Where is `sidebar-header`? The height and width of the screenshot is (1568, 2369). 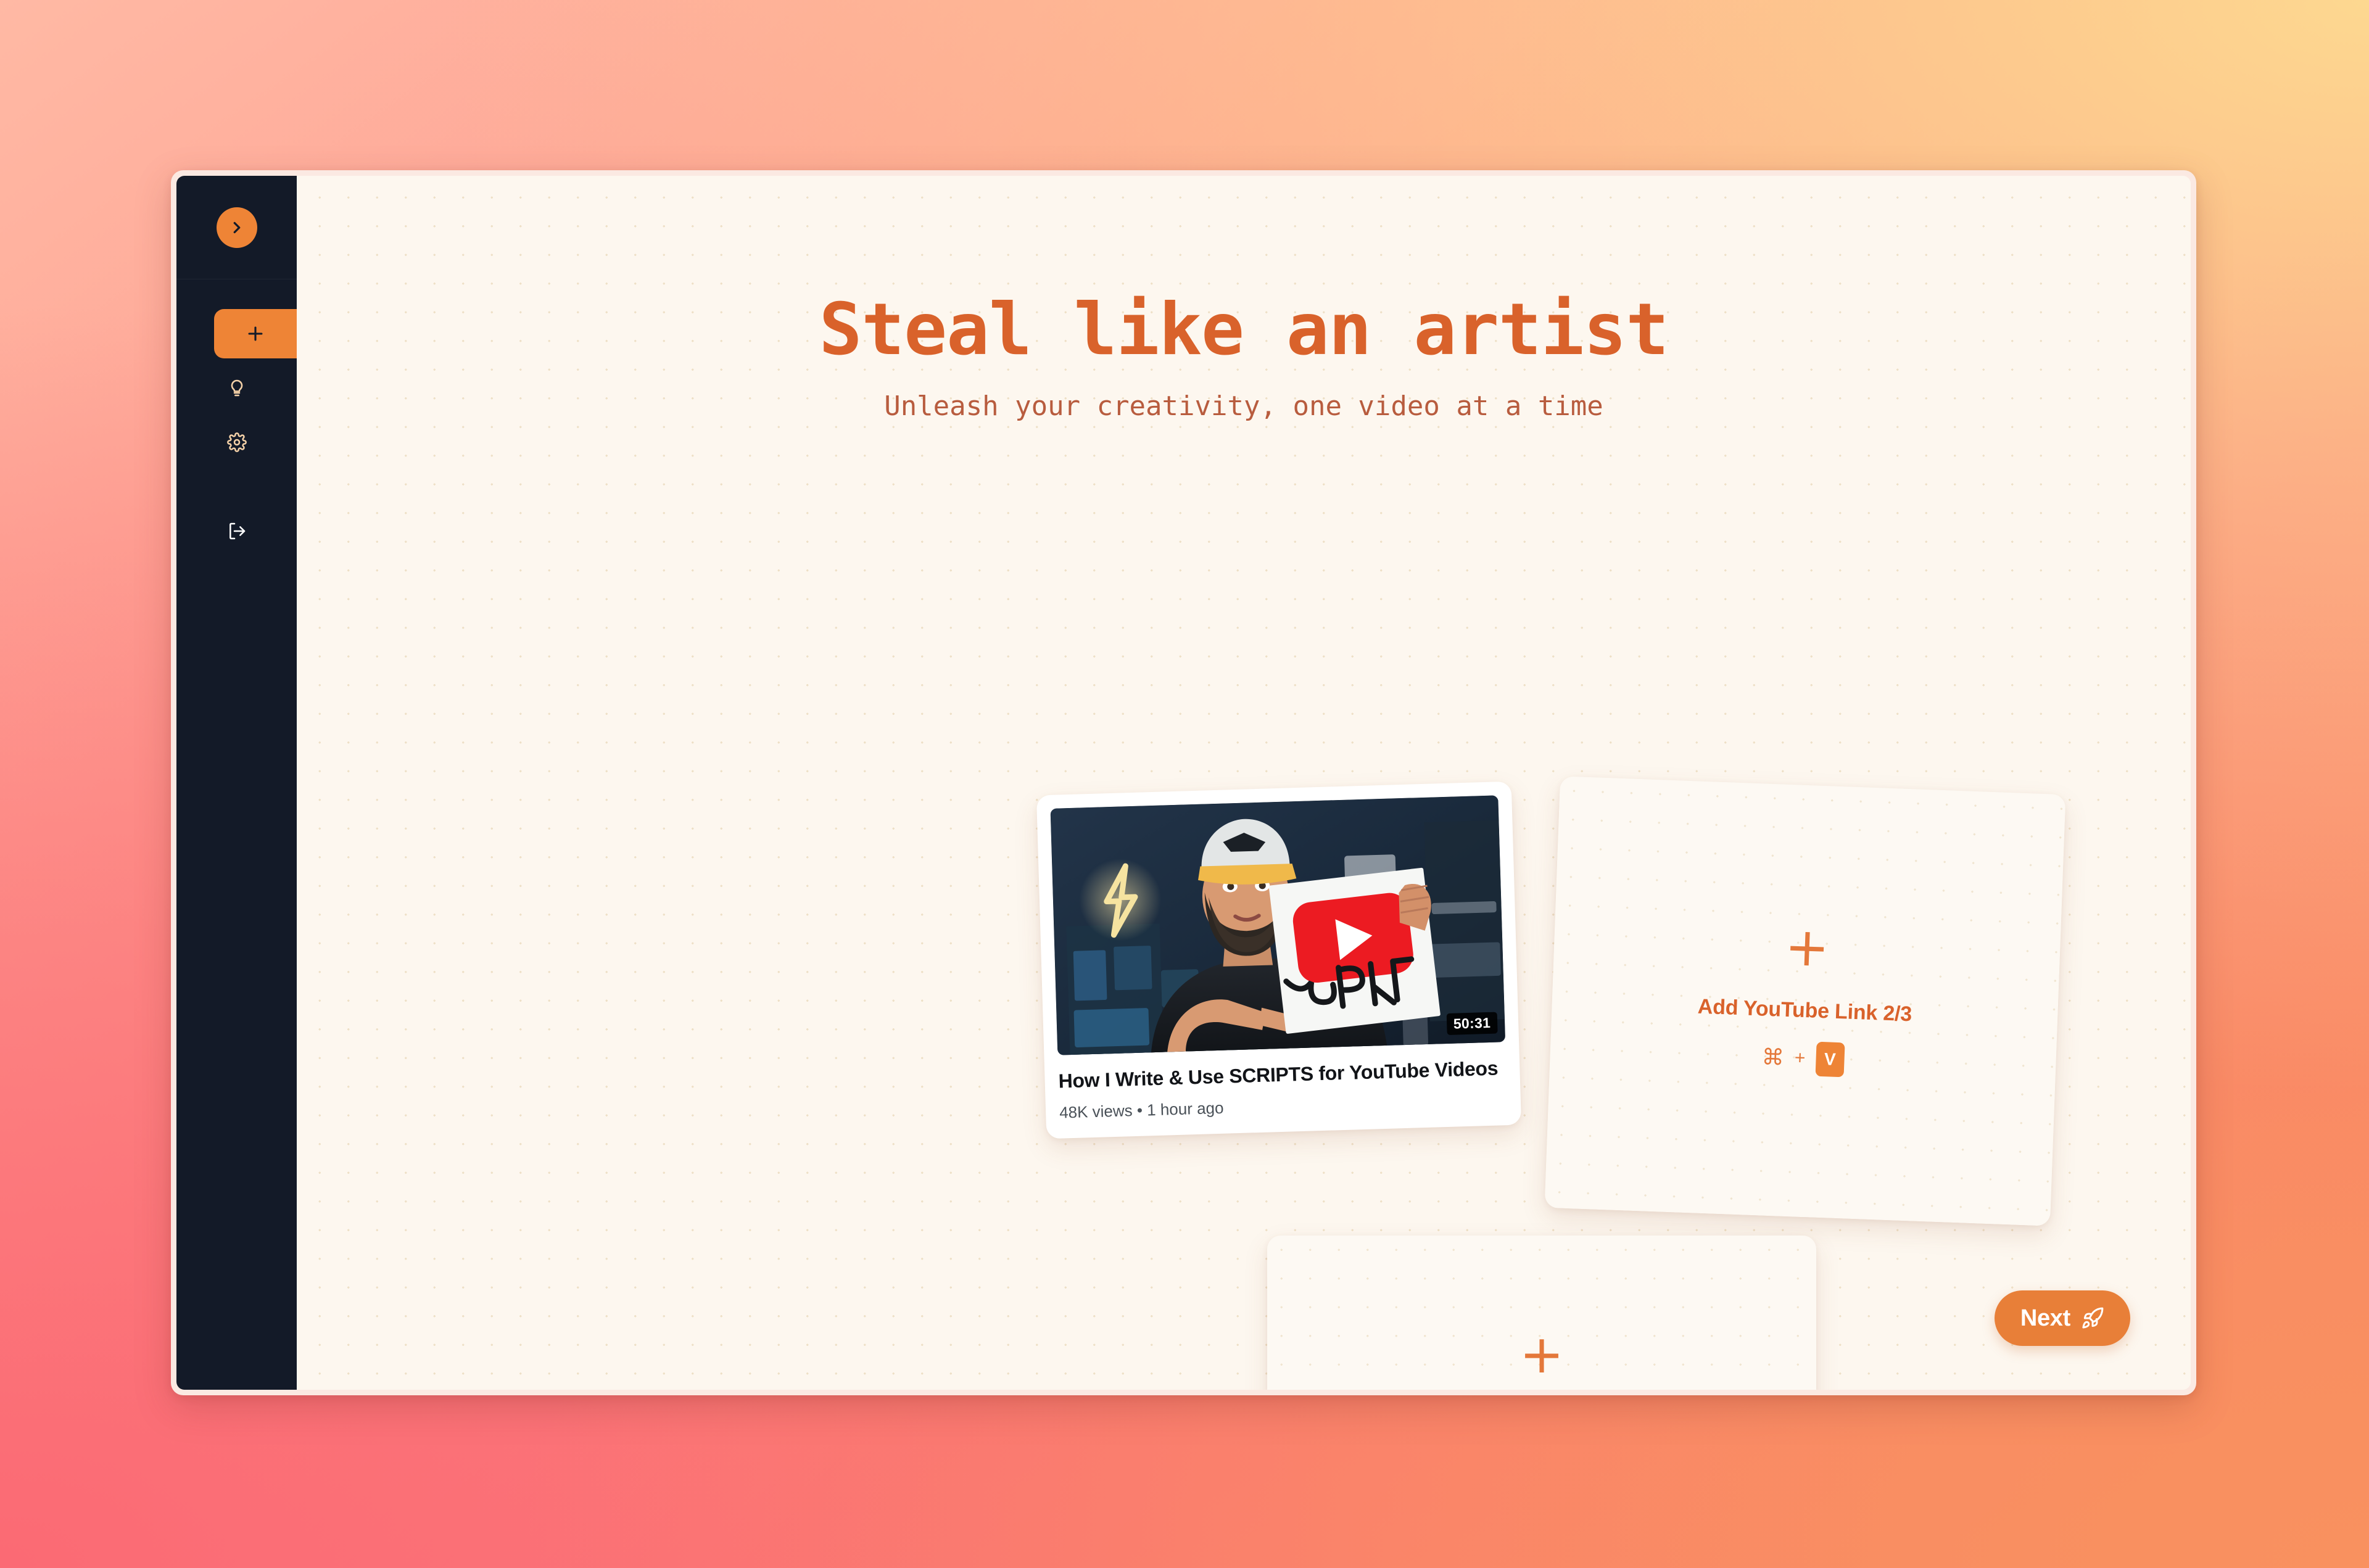
sidebar-header is located at coordinates (236, 227).